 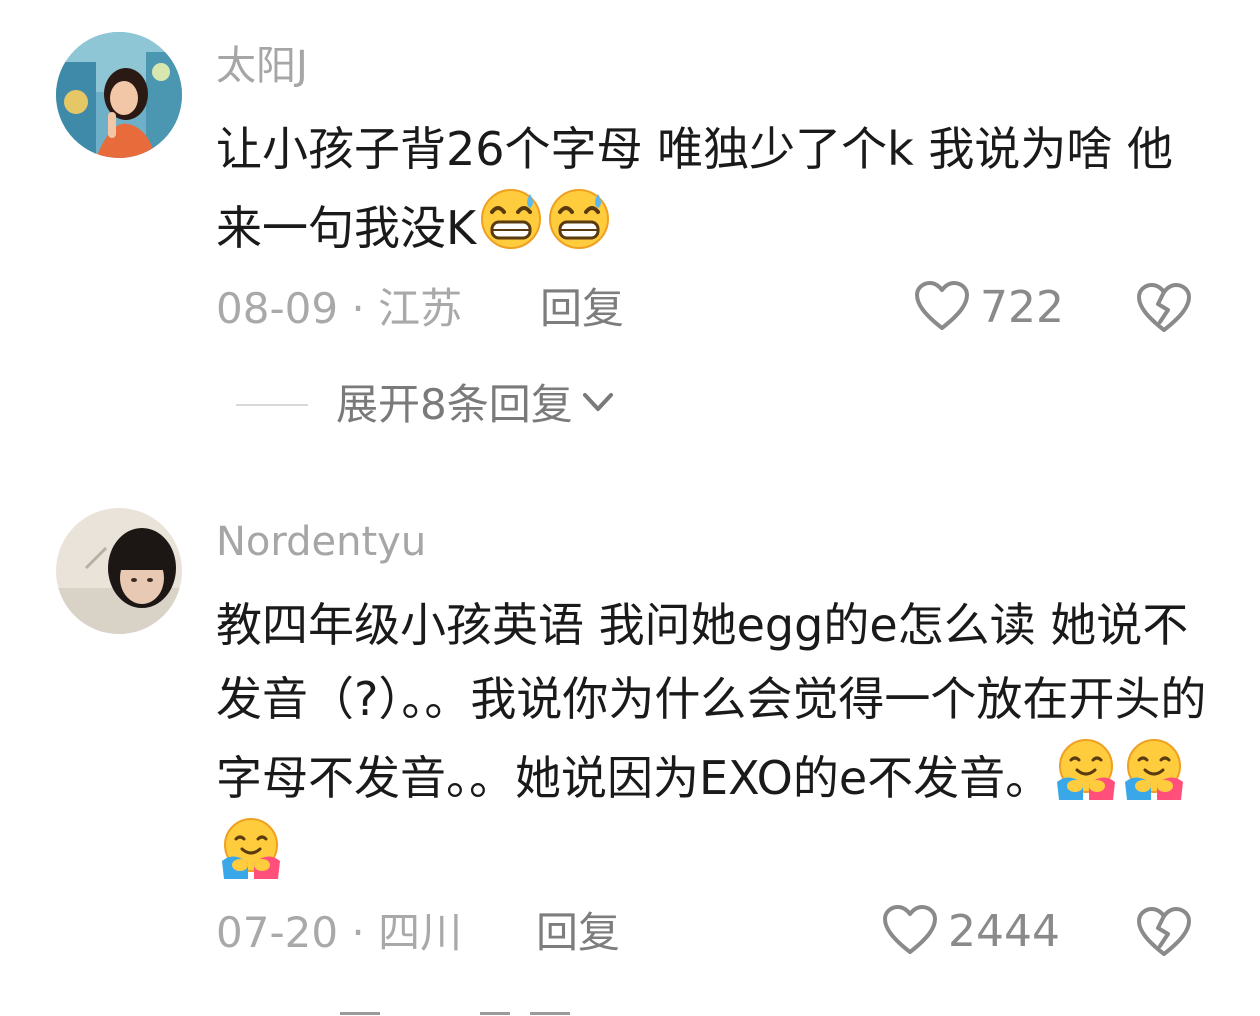 What do you see at coordinates (1022, 307) in the screenshot?
I see `like-count: 722` at bounding box center [1022, 307].